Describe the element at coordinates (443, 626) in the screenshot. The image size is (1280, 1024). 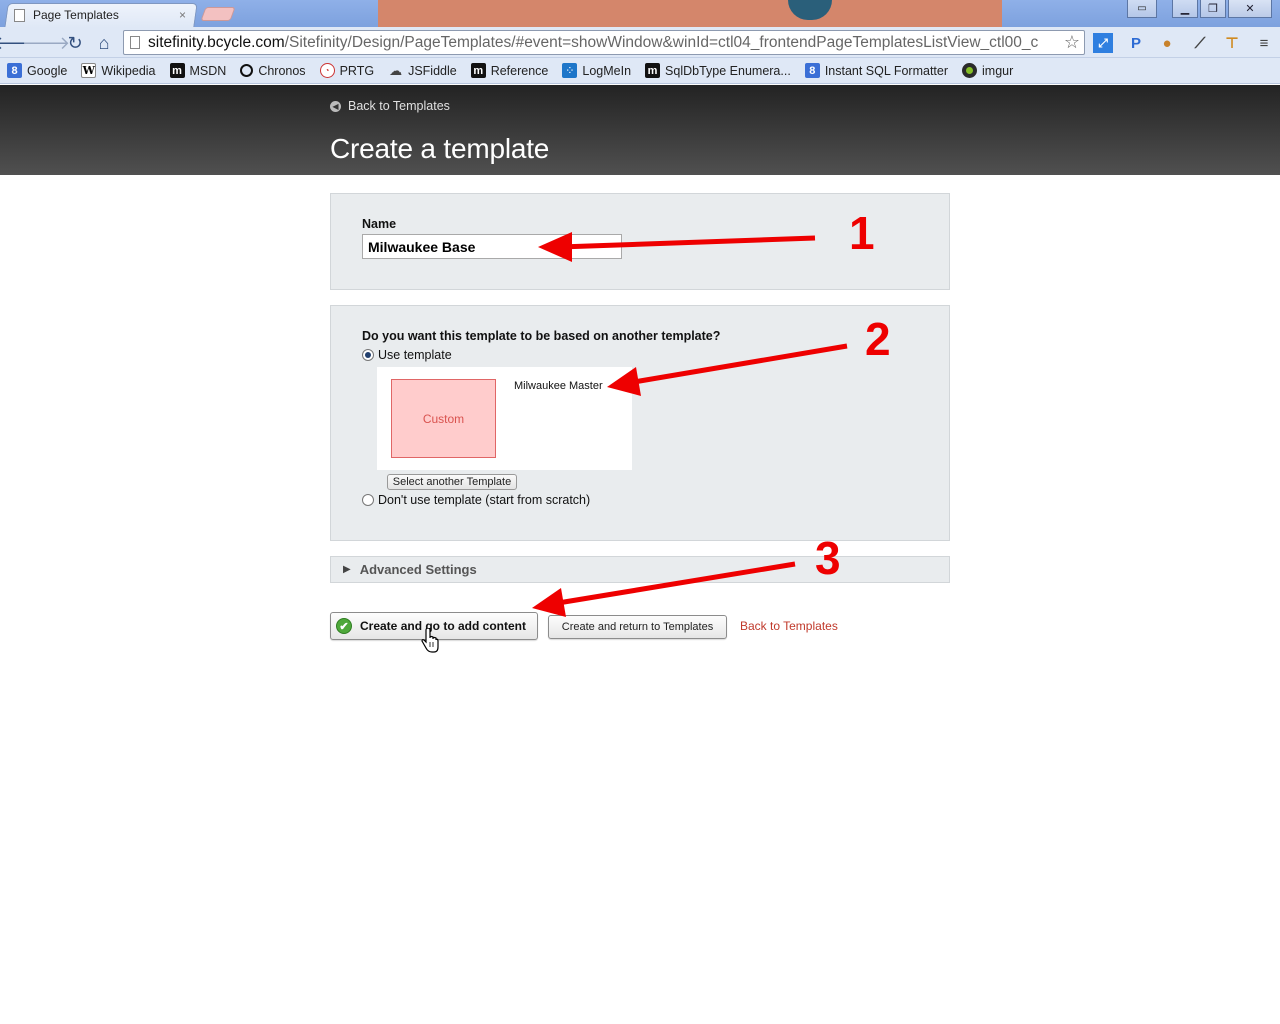
I see `create-and-add-content-label: Create and go to add content` at that location.